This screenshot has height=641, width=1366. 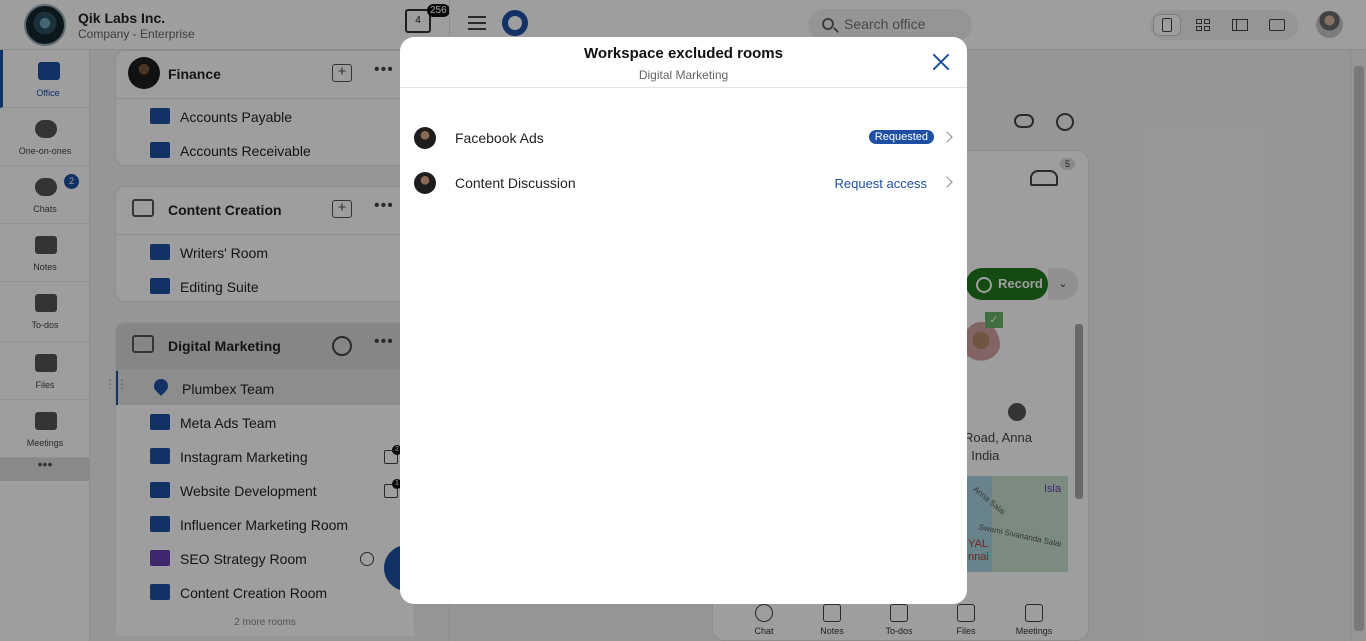 I want to click on room-name: Facebook Ads, so click(x=499, y=138).